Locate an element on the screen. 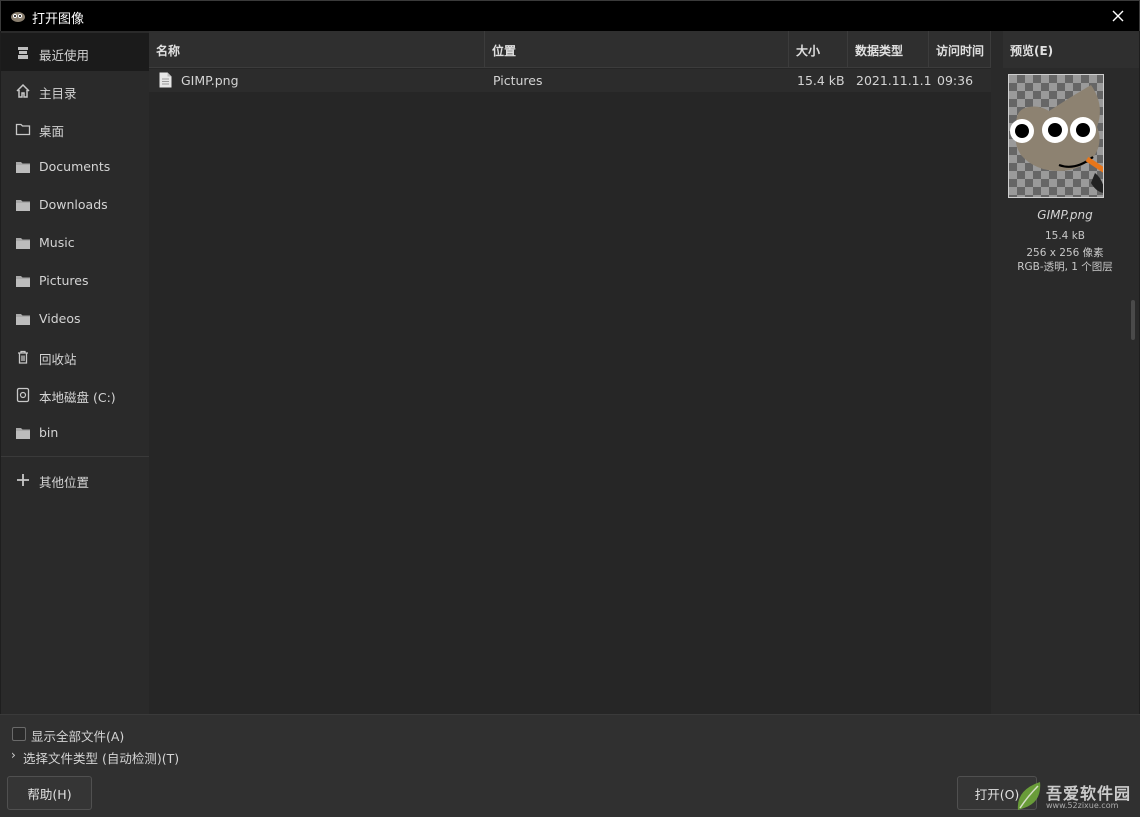  sidebar-item-videos: Videos is located at coordinates (75, 318).